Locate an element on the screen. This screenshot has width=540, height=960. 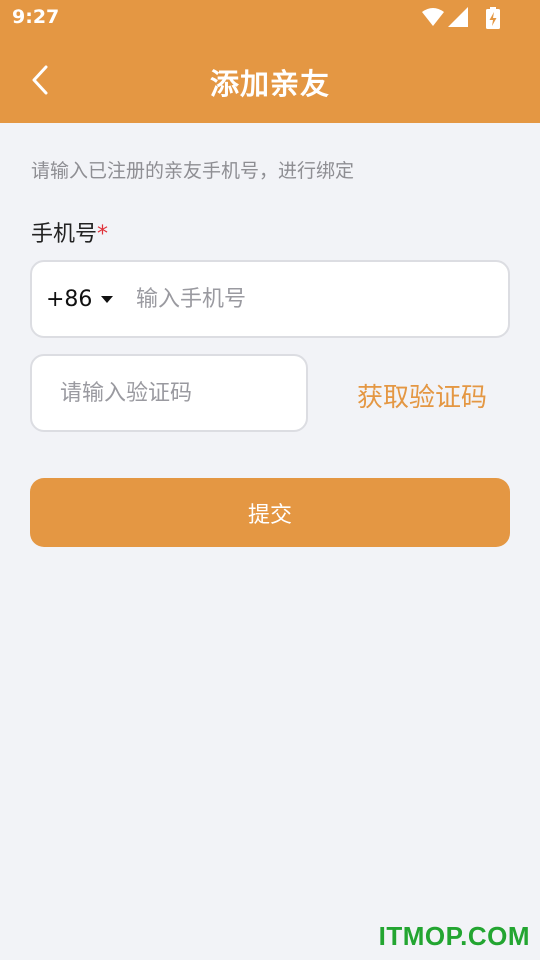
phone-label: 手机号* is located at coordinates (69, 232).